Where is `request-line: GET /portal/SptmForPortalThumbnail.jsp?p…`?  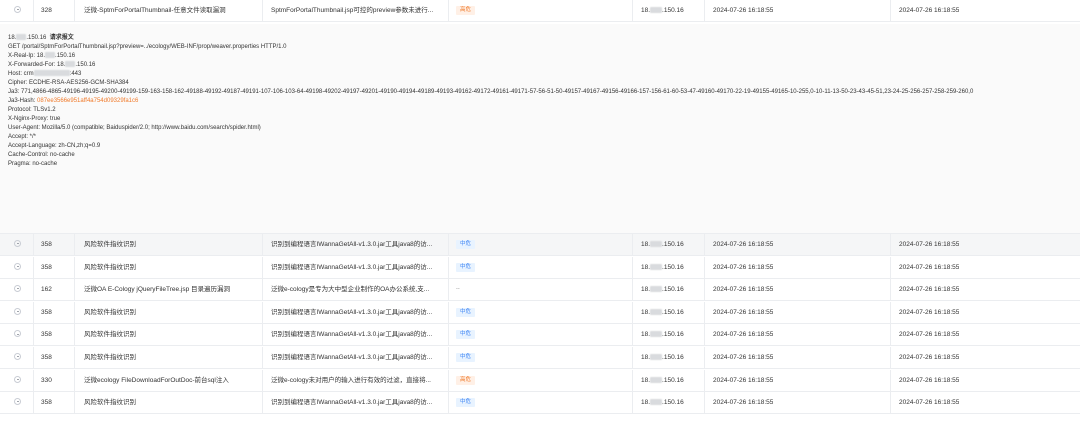 request-line: GET /portal/SptmForPortalThumbnail.jsp?p… is located at coordinates (147, 47).